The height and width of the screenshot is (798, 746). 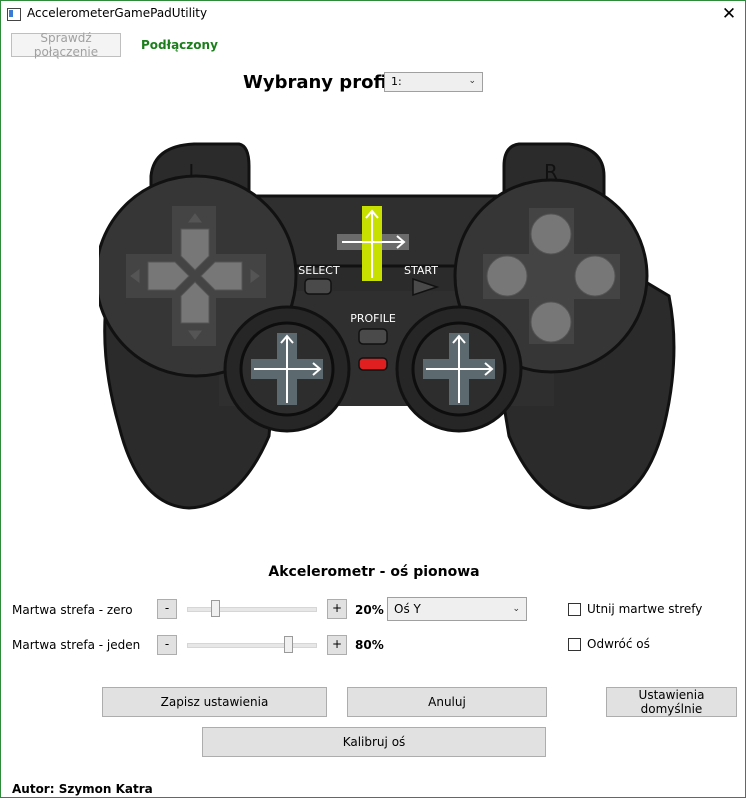 I want to click on save-settings-button: Zapisz ustawienia, so click(x=214, y=702).